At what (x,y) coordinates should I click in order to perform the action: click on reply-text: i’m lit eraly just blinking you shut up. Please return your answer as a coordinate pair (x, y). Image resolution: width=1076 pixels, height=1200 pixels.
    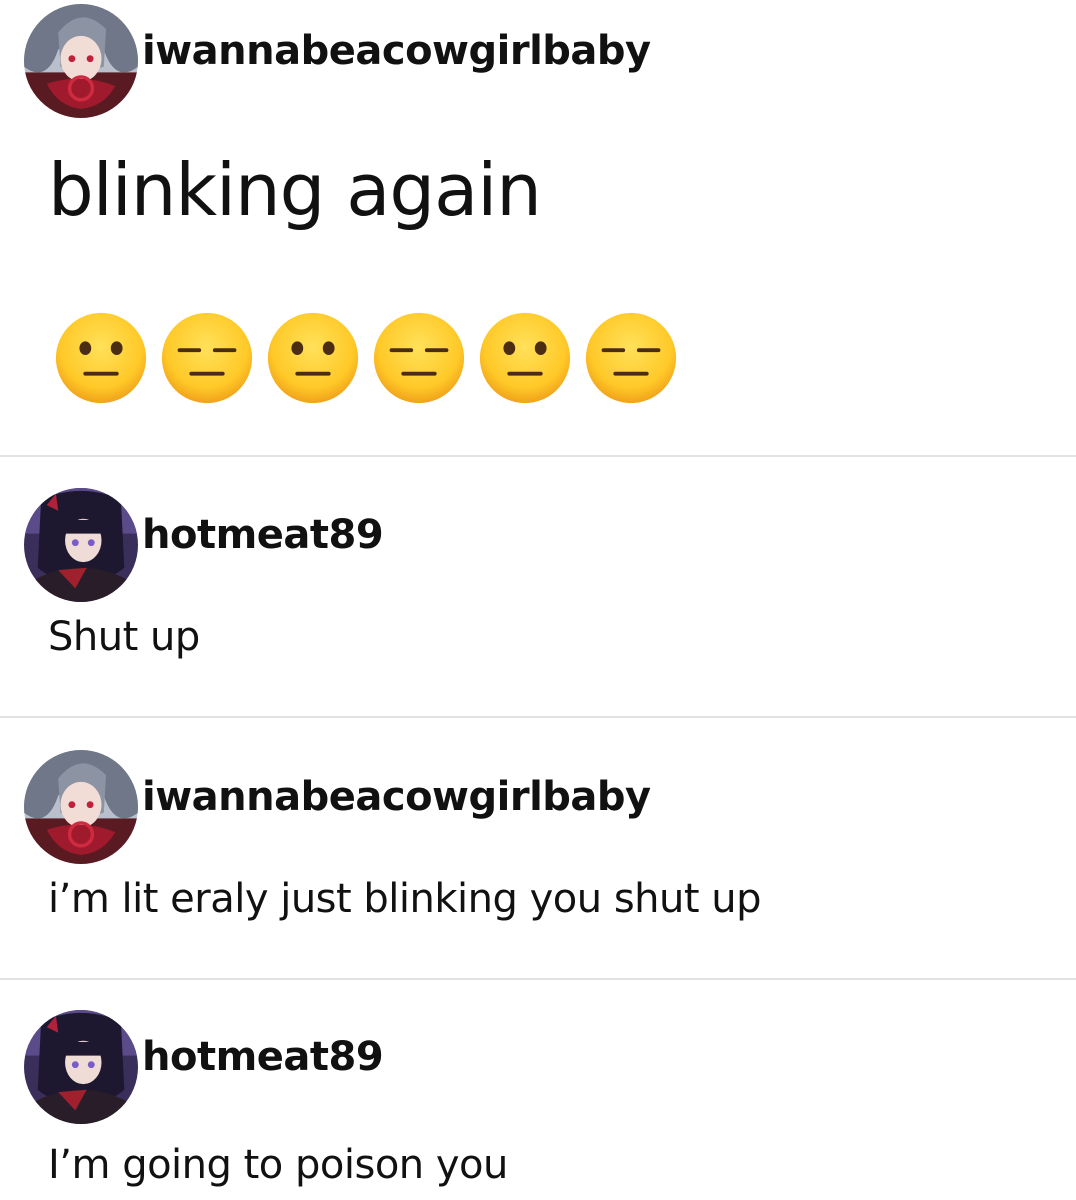
    Looking at the image, I should click on (405, 899).